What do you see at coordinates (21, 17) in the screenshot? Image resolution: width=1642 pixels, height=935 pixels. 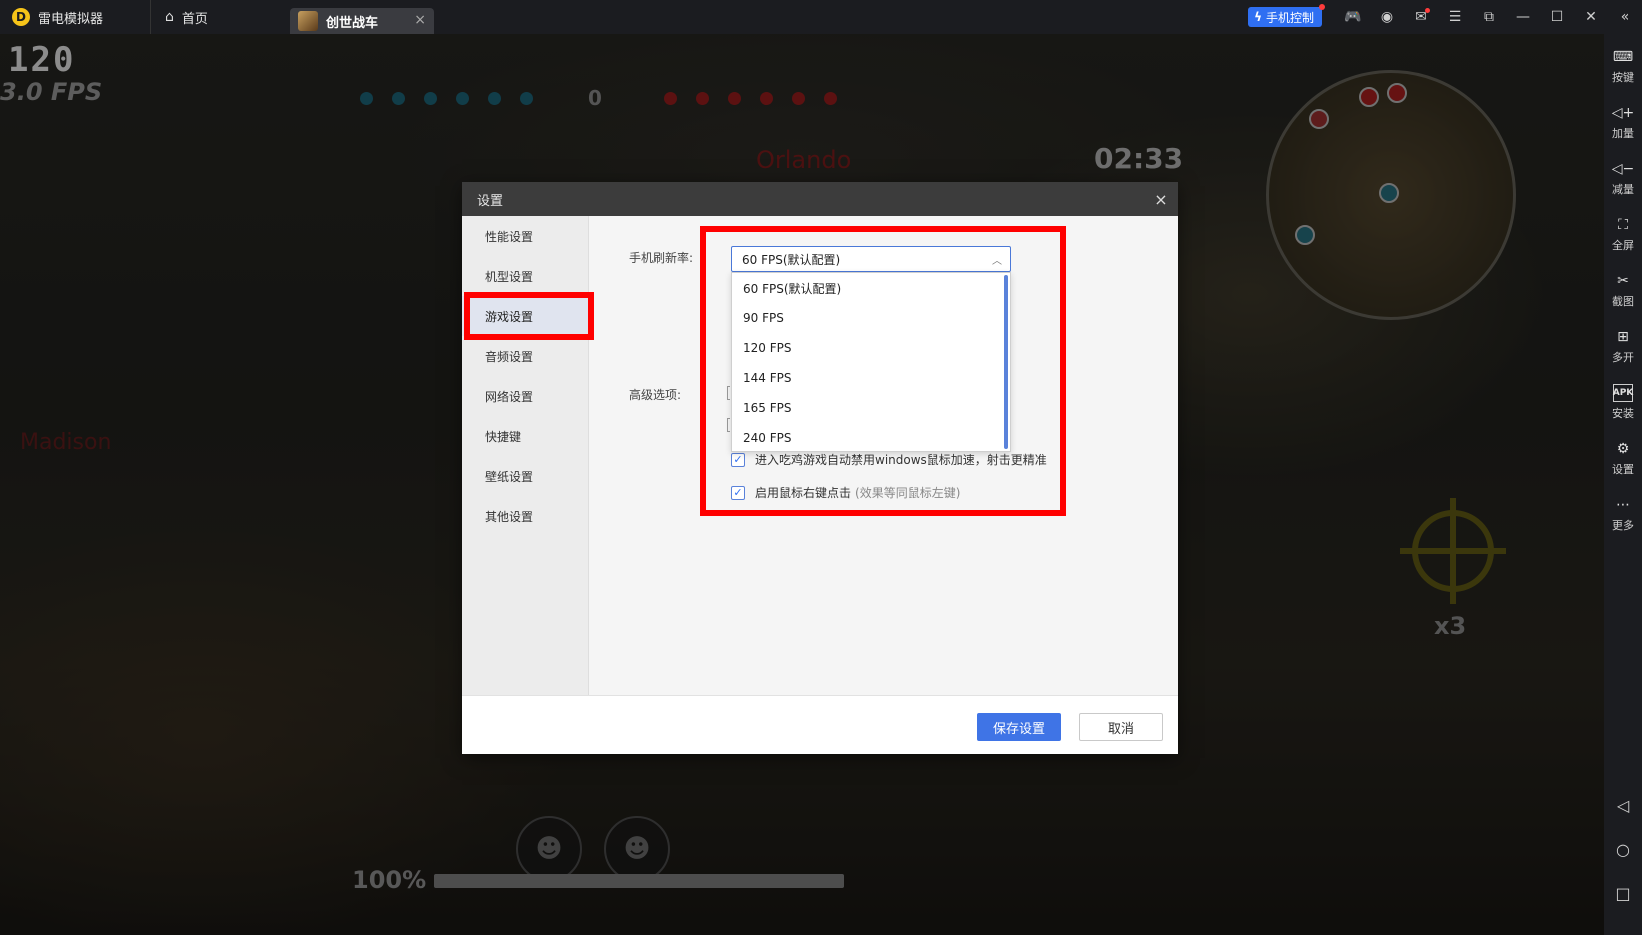 I see `logo-icon: D` at bounding box center [21, 17].